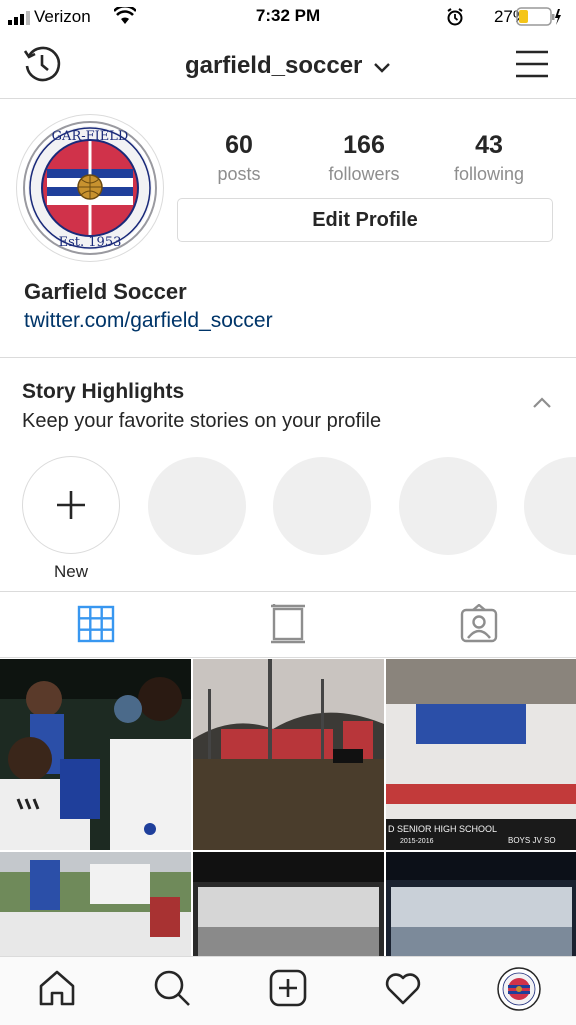 Image resolution: width=576 pixels, height=1025 pixels. I want to click on new-highlight-label: New, so click(70, 571).